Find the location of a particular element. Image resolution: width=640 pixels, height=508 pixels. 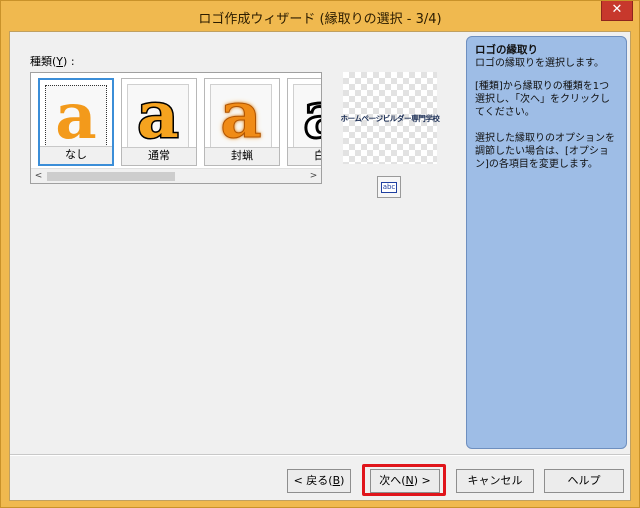

help-line-1: ロゴの縁取りを選択します。 is located at coordinates (539, 63).